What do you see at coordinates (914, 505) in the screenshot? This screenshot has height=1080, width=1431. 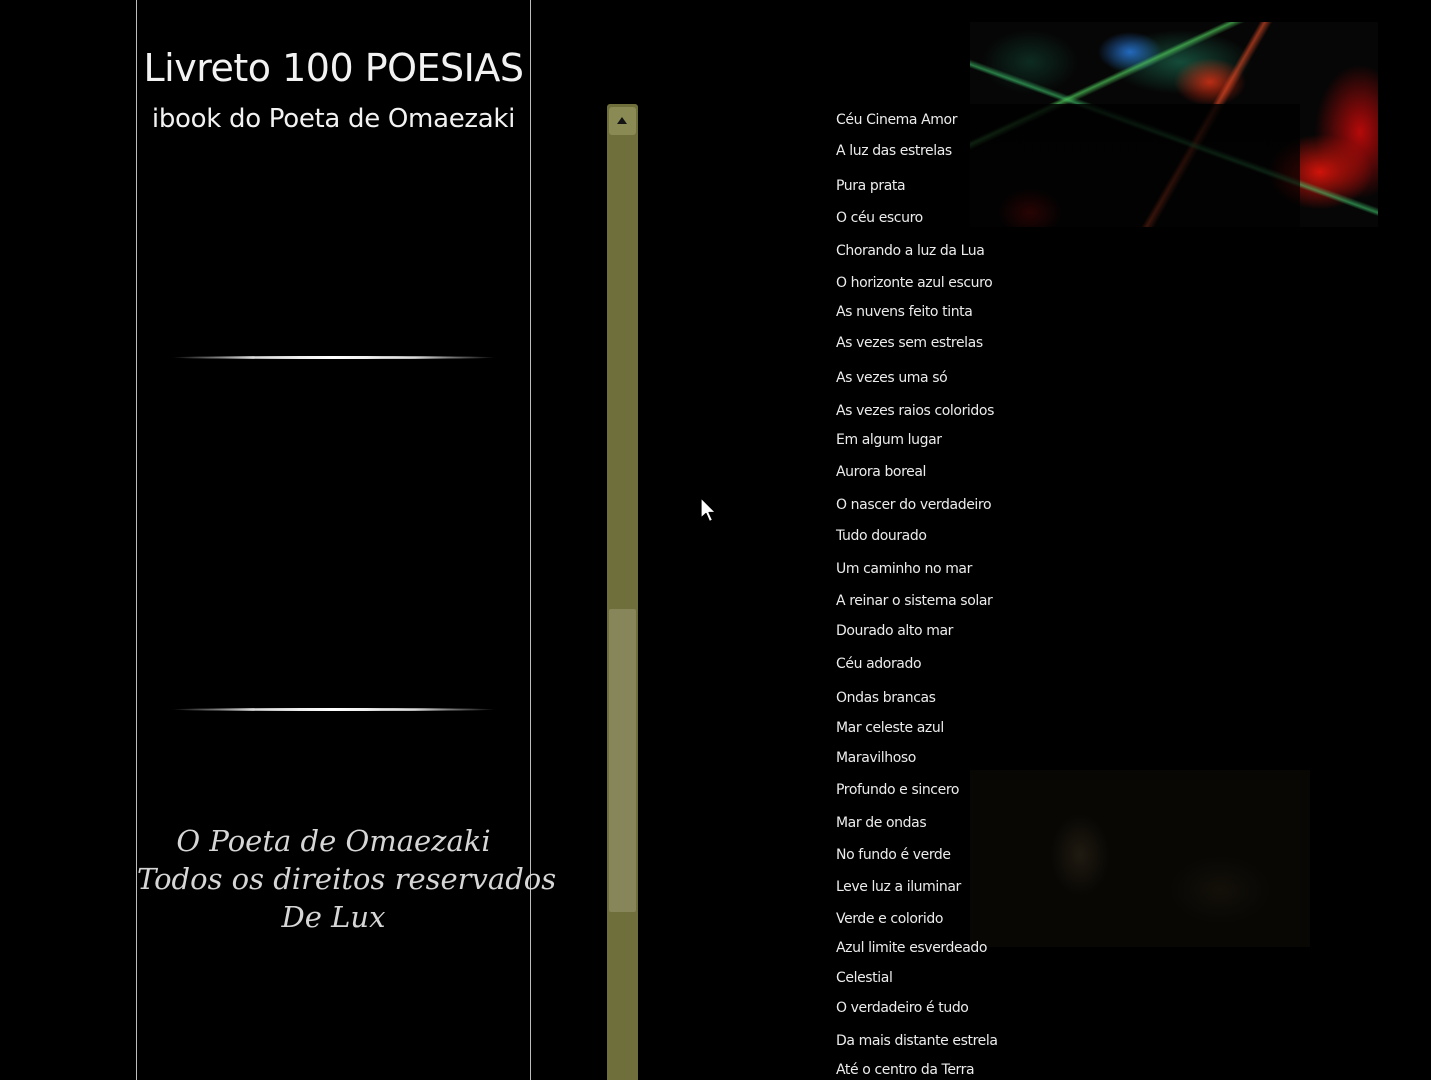 I see `poem-link: O nascer do verdadeiro` at bounding box center [914, 505].